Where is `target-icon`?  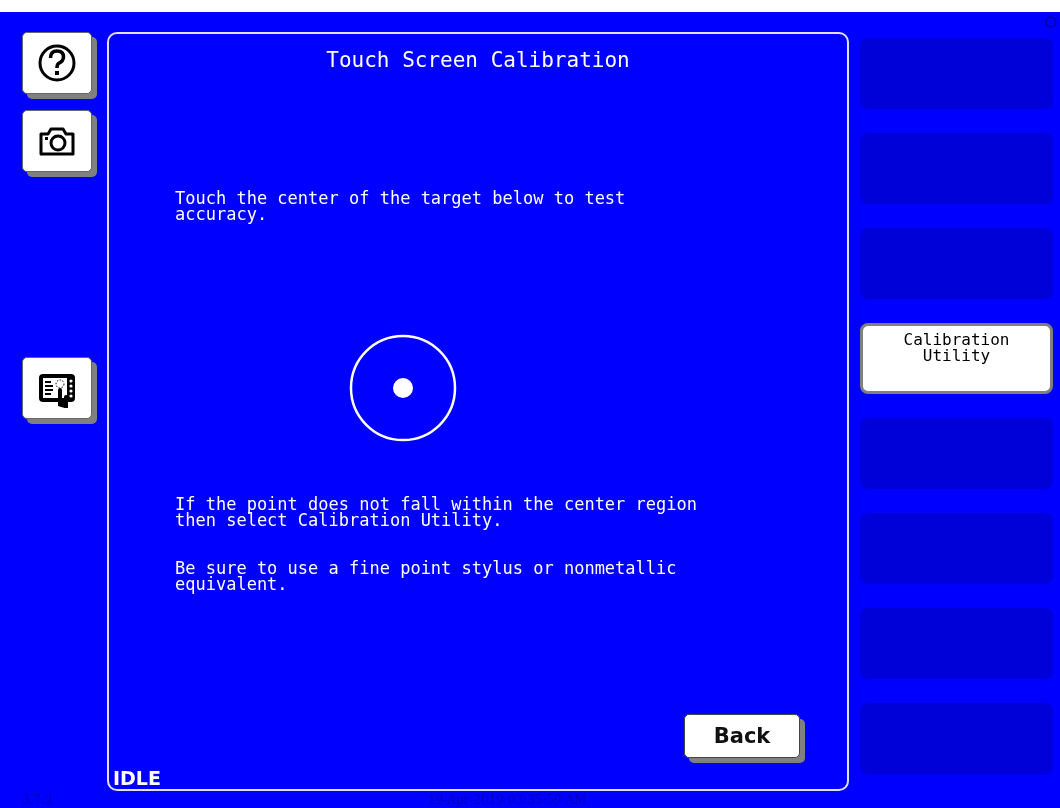
target-icon is located at coordinates (403, 388).